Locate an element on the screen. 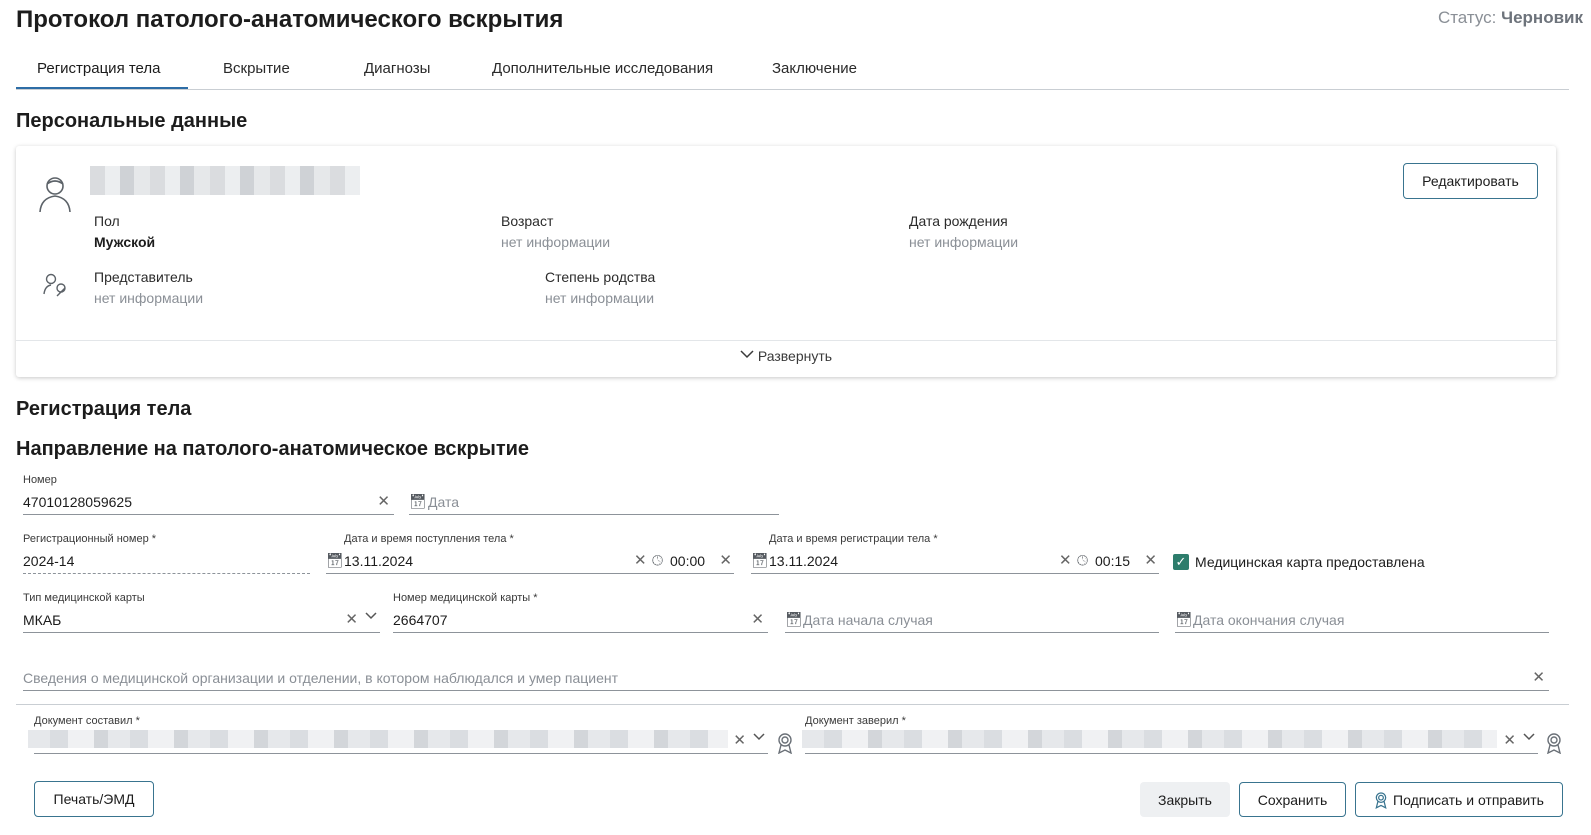 Image resolution: width=1591 pixels, height=835 pixels. status-badge: Статус: Черновик is located at coordinates (1510, 18).